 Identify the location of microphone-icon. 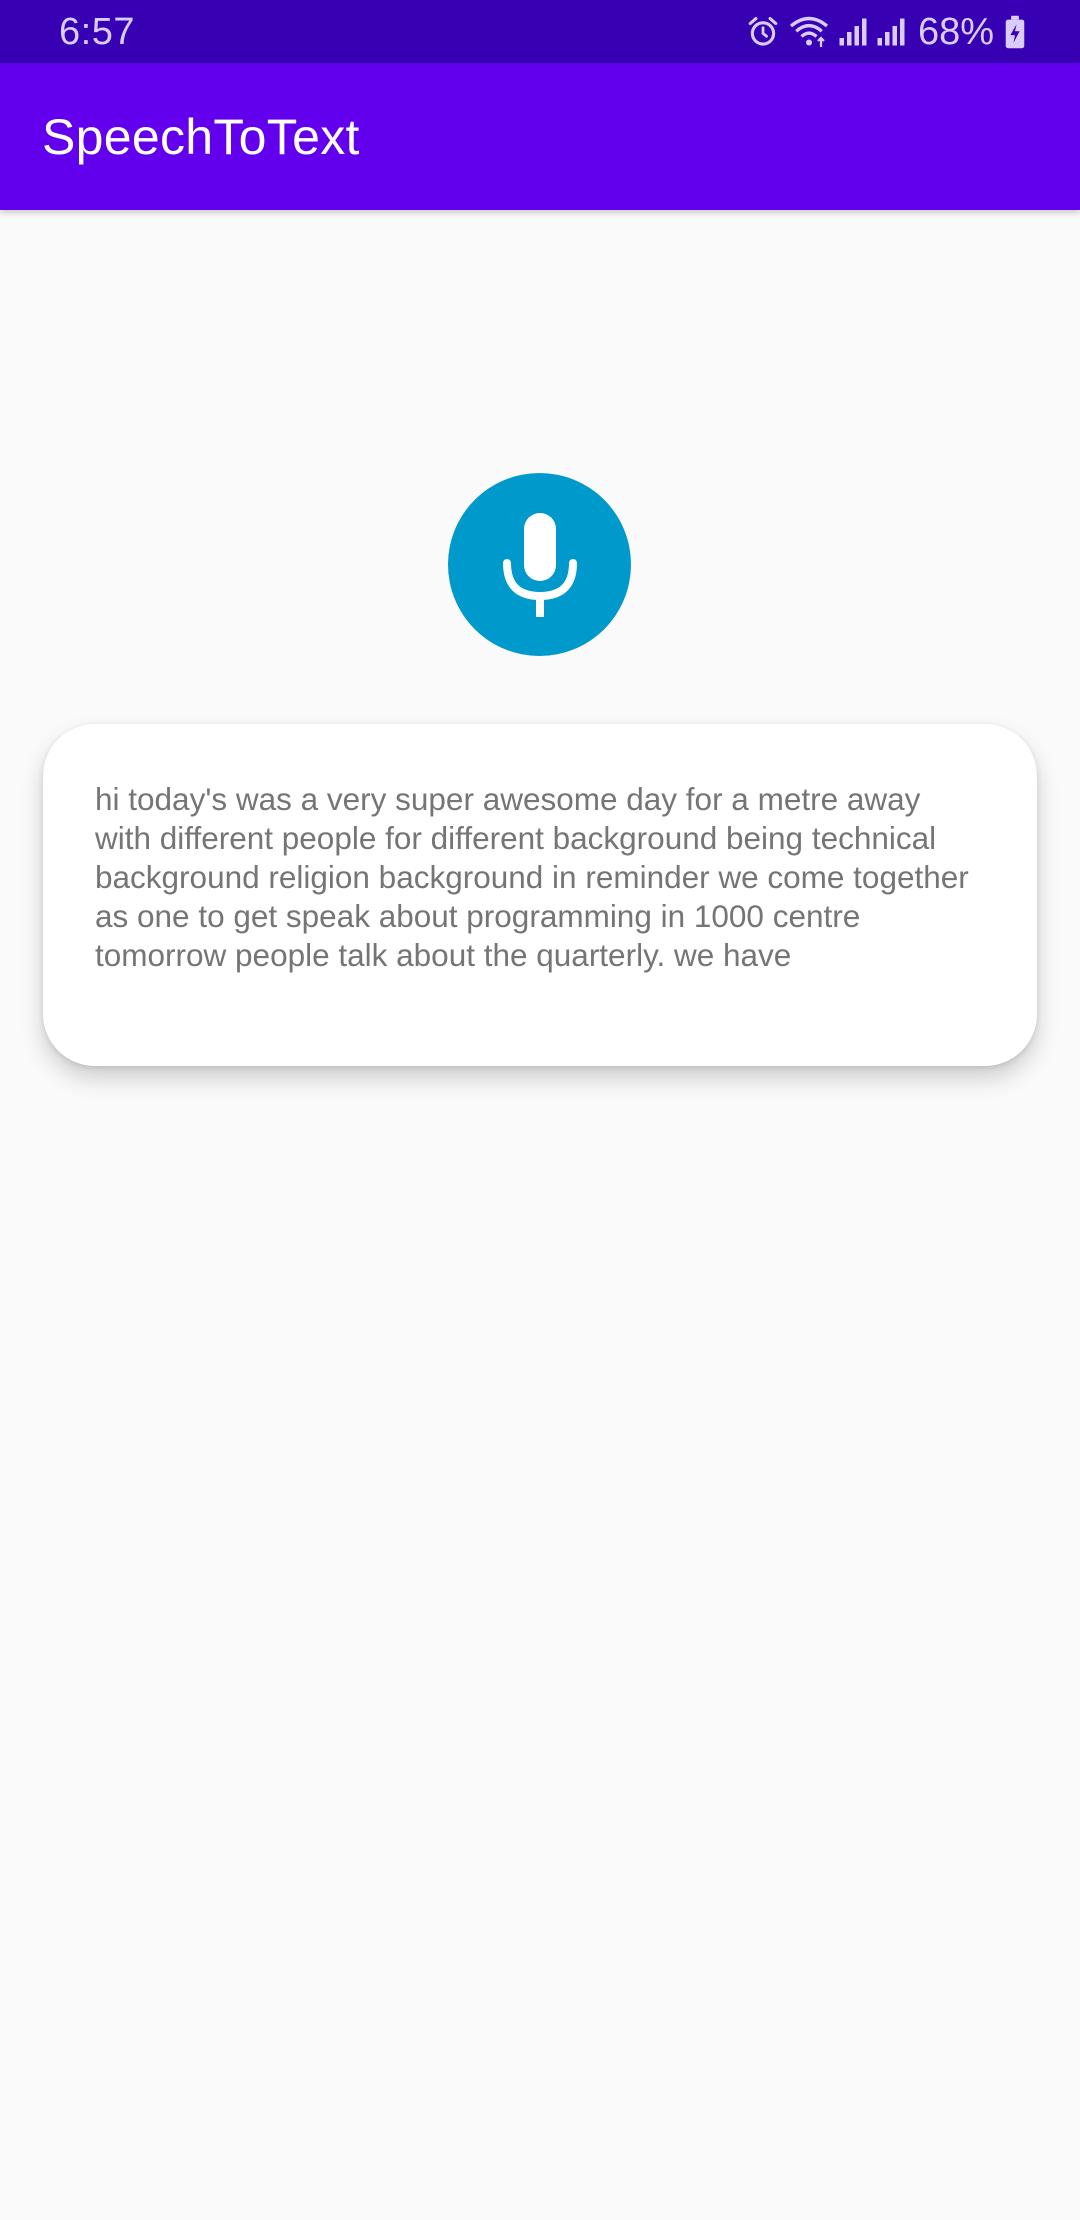
(539, 564).